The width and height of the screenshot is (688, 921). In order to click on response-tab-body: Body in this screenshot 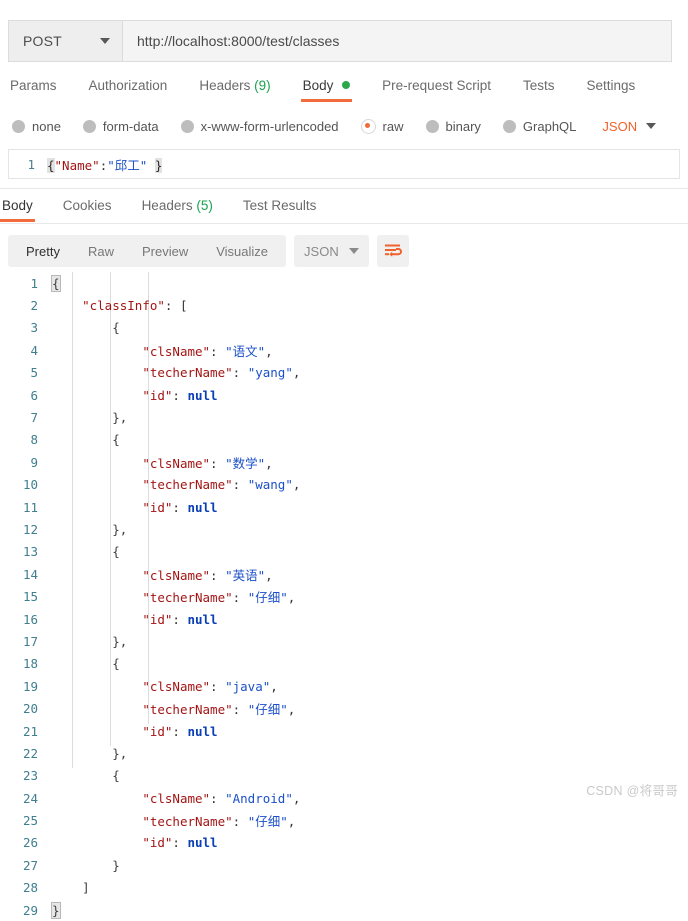, I will do `click(17, 209)`.